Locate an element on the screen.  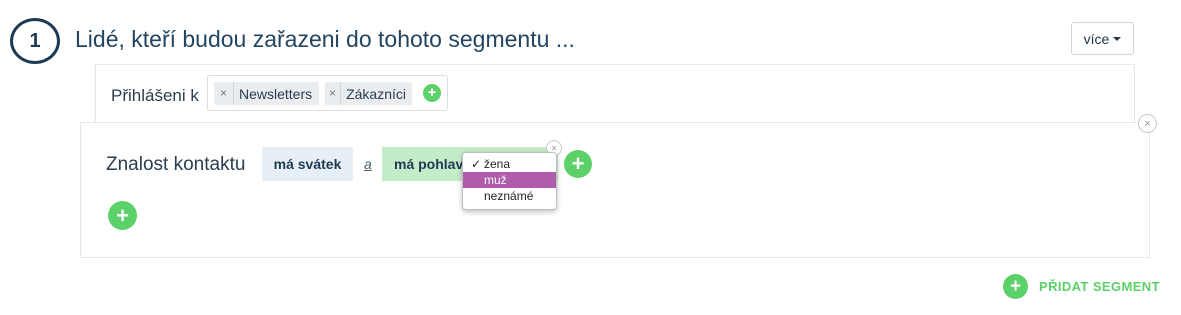
condition-chip-name-day: má svátek is located at coordinates (307, 164).